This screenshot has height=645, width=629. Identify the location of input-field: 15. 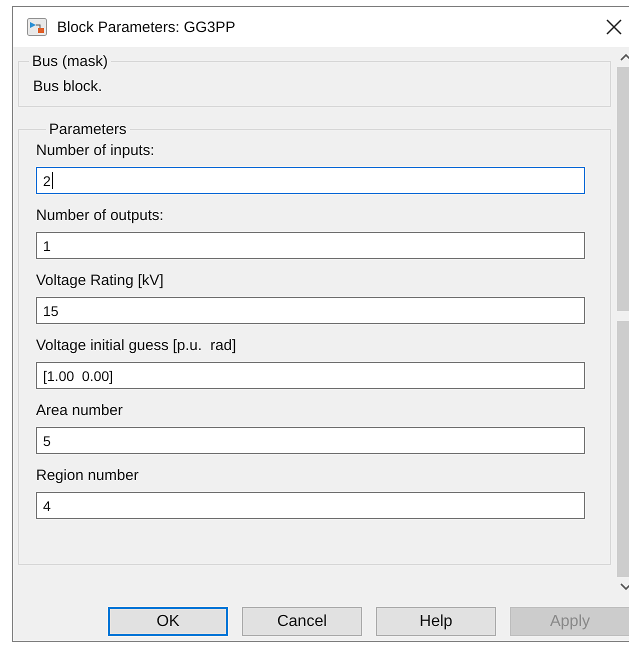
(310, 310).